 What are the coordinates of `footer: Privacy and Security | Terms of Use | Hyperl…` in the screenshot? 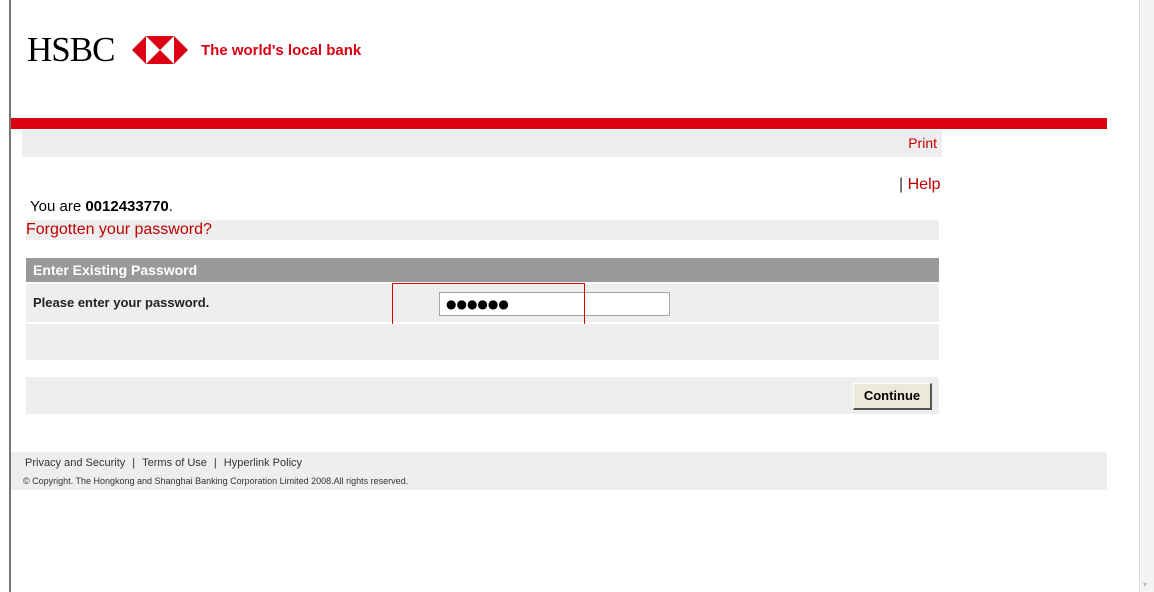 It's located at (559, 471).